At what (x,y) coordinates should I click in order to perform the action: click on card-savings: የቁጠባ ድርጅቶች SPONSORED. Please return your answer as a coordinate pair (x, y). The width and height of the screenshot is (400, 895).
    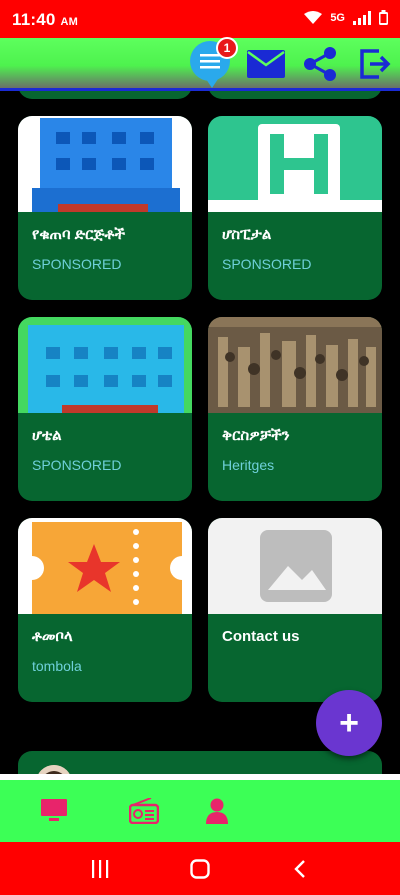
    Looking at the image, I should click on (105, 208).